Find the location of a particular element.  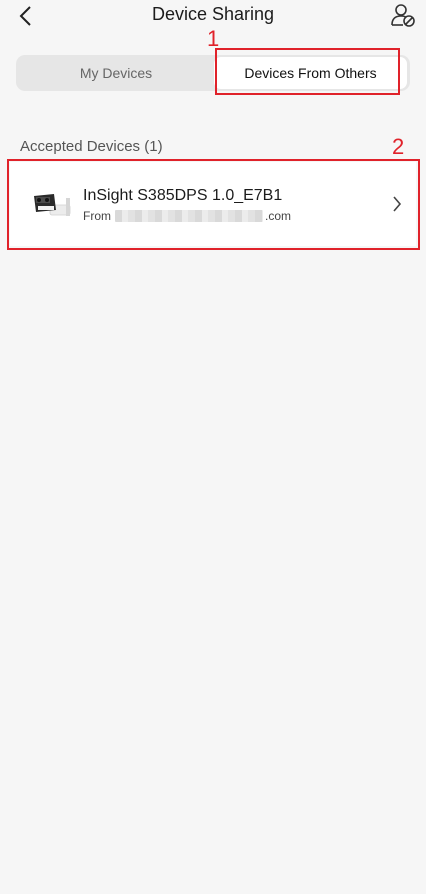

page-title: Device Sharing is located at coordinates (213, 14).